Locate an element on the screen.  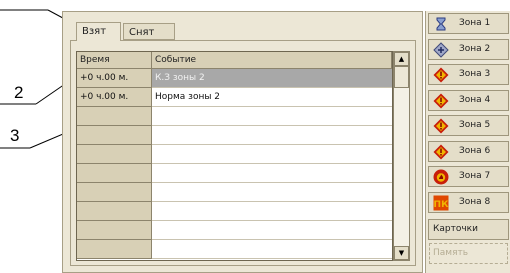
zone-button: Зона 4 is located at coordinates (468, 100).